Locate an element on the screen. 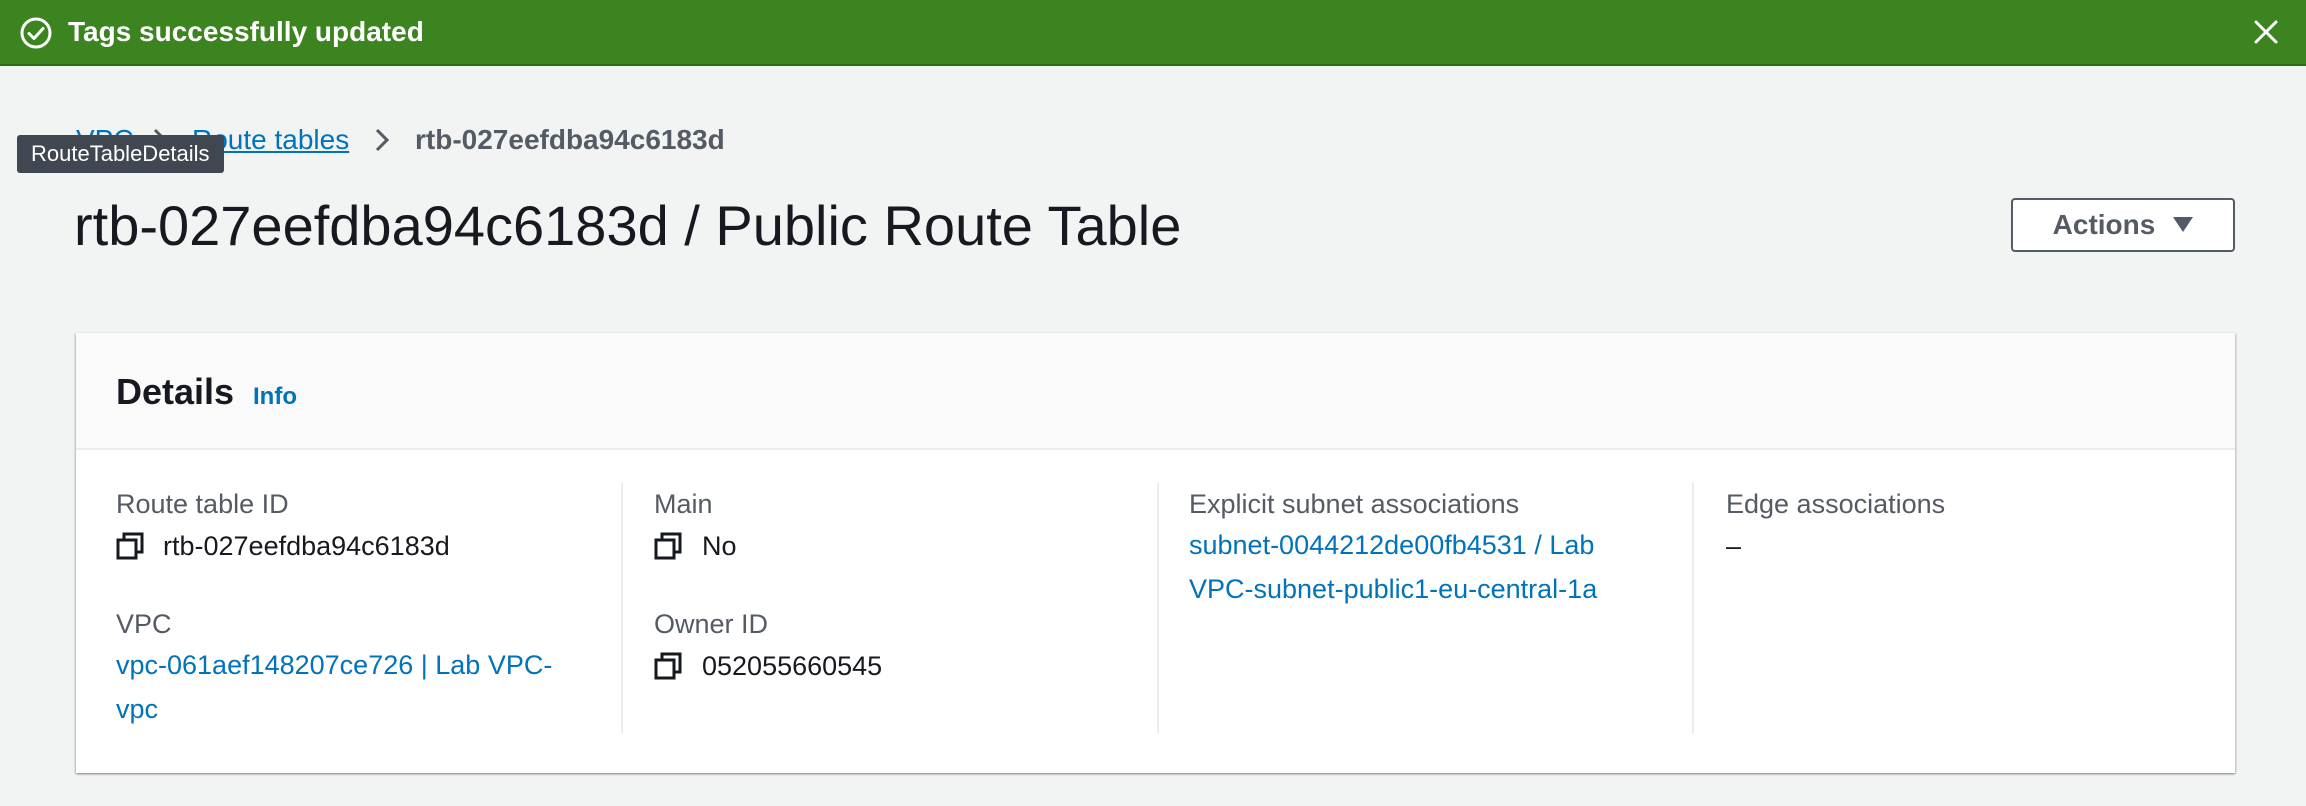 This screenshot has width=2306, height=806. actions-button: Actions is located at coordinates (2123, 225).